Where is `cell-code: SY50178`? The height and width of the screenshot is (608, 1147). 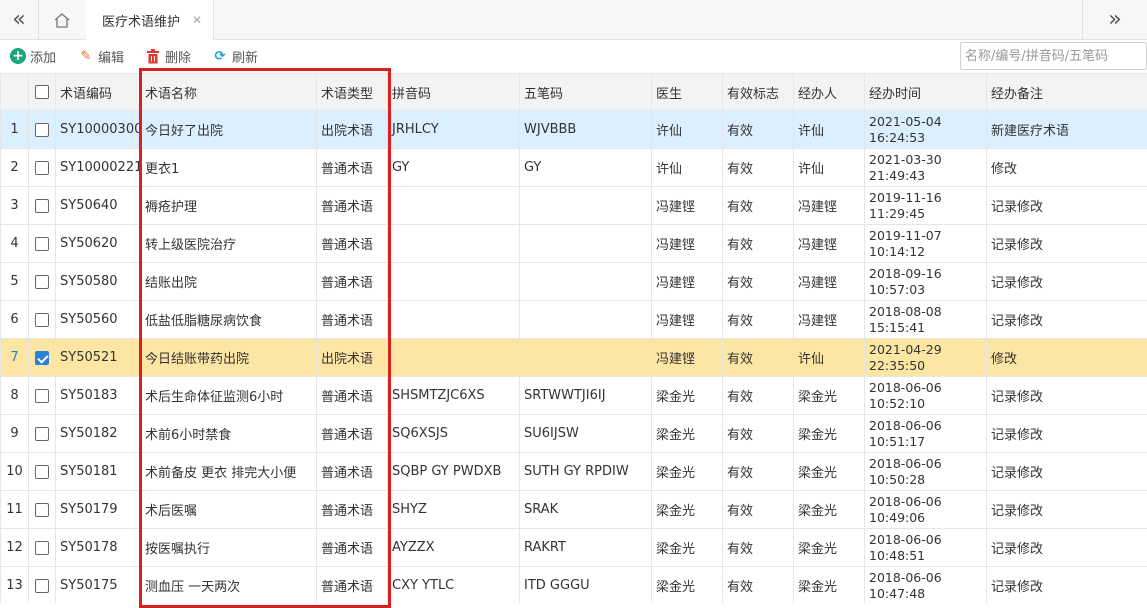 cell-code: SY50178 is located at coordinates (98, 548).